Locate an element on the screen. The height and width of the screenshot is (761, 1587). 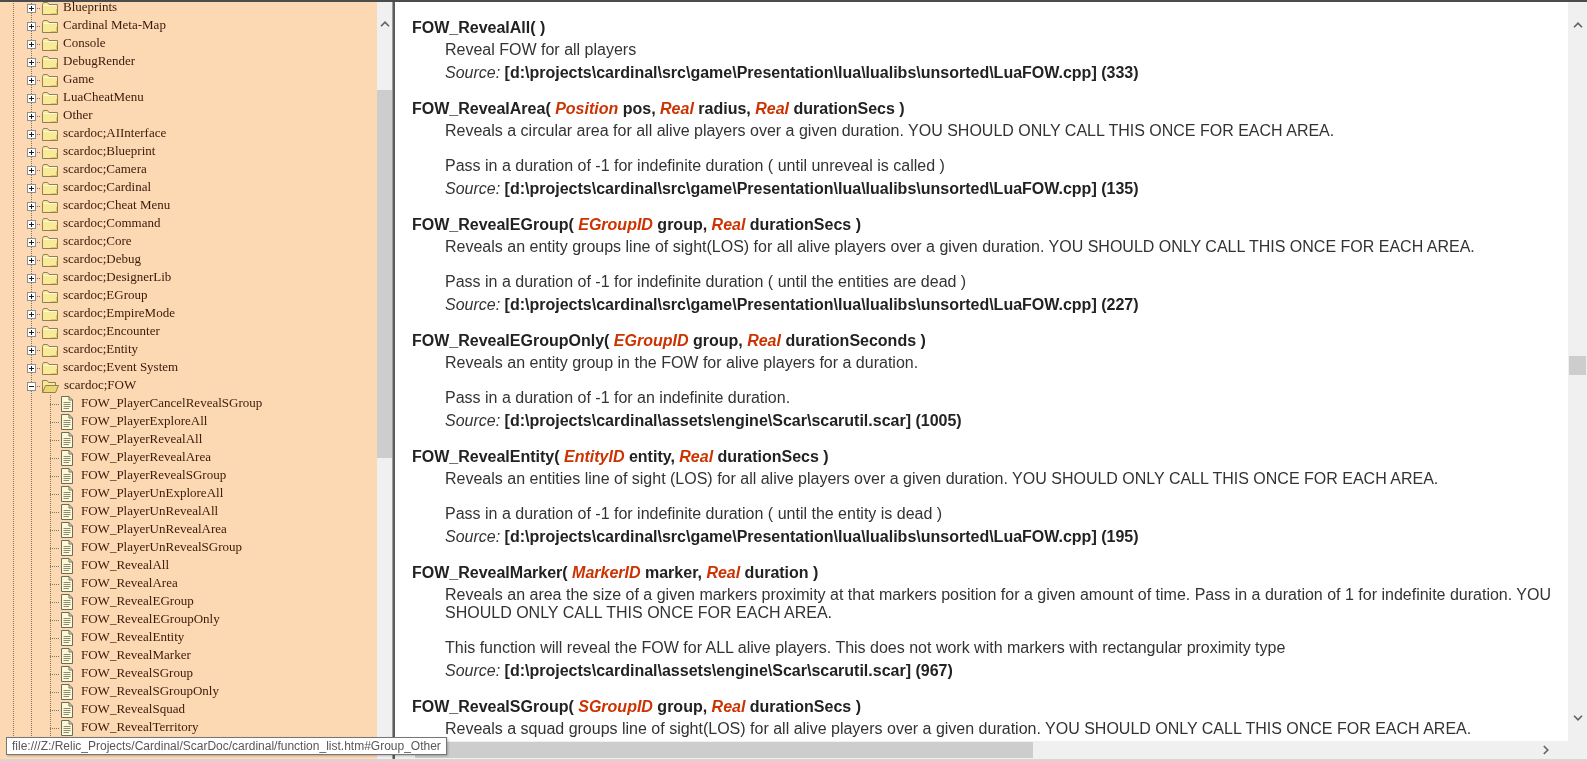
tree-item: FOW_PlayerUnRevealAll is located at coordinates (150, 510).